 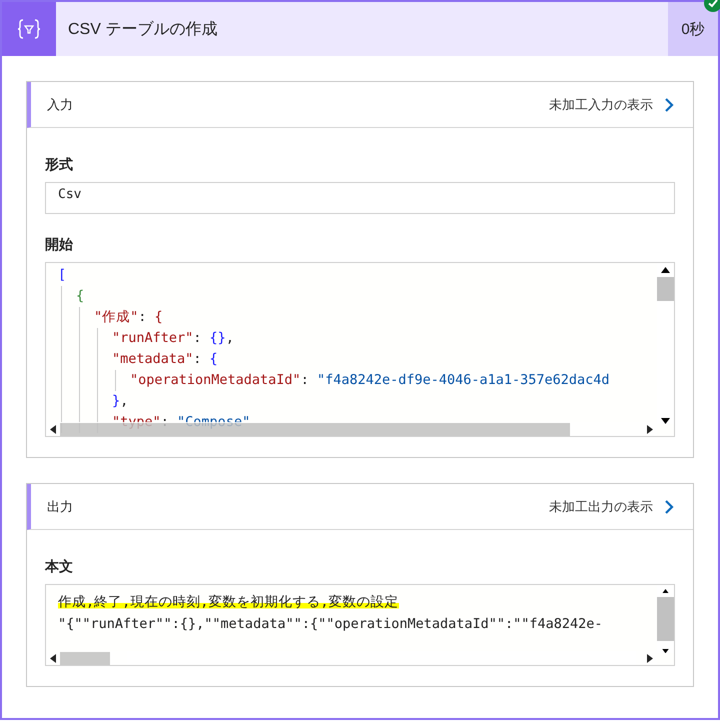 I want to click on show-raw-link: 未加工入力の表示, so click(x=612, y=105).